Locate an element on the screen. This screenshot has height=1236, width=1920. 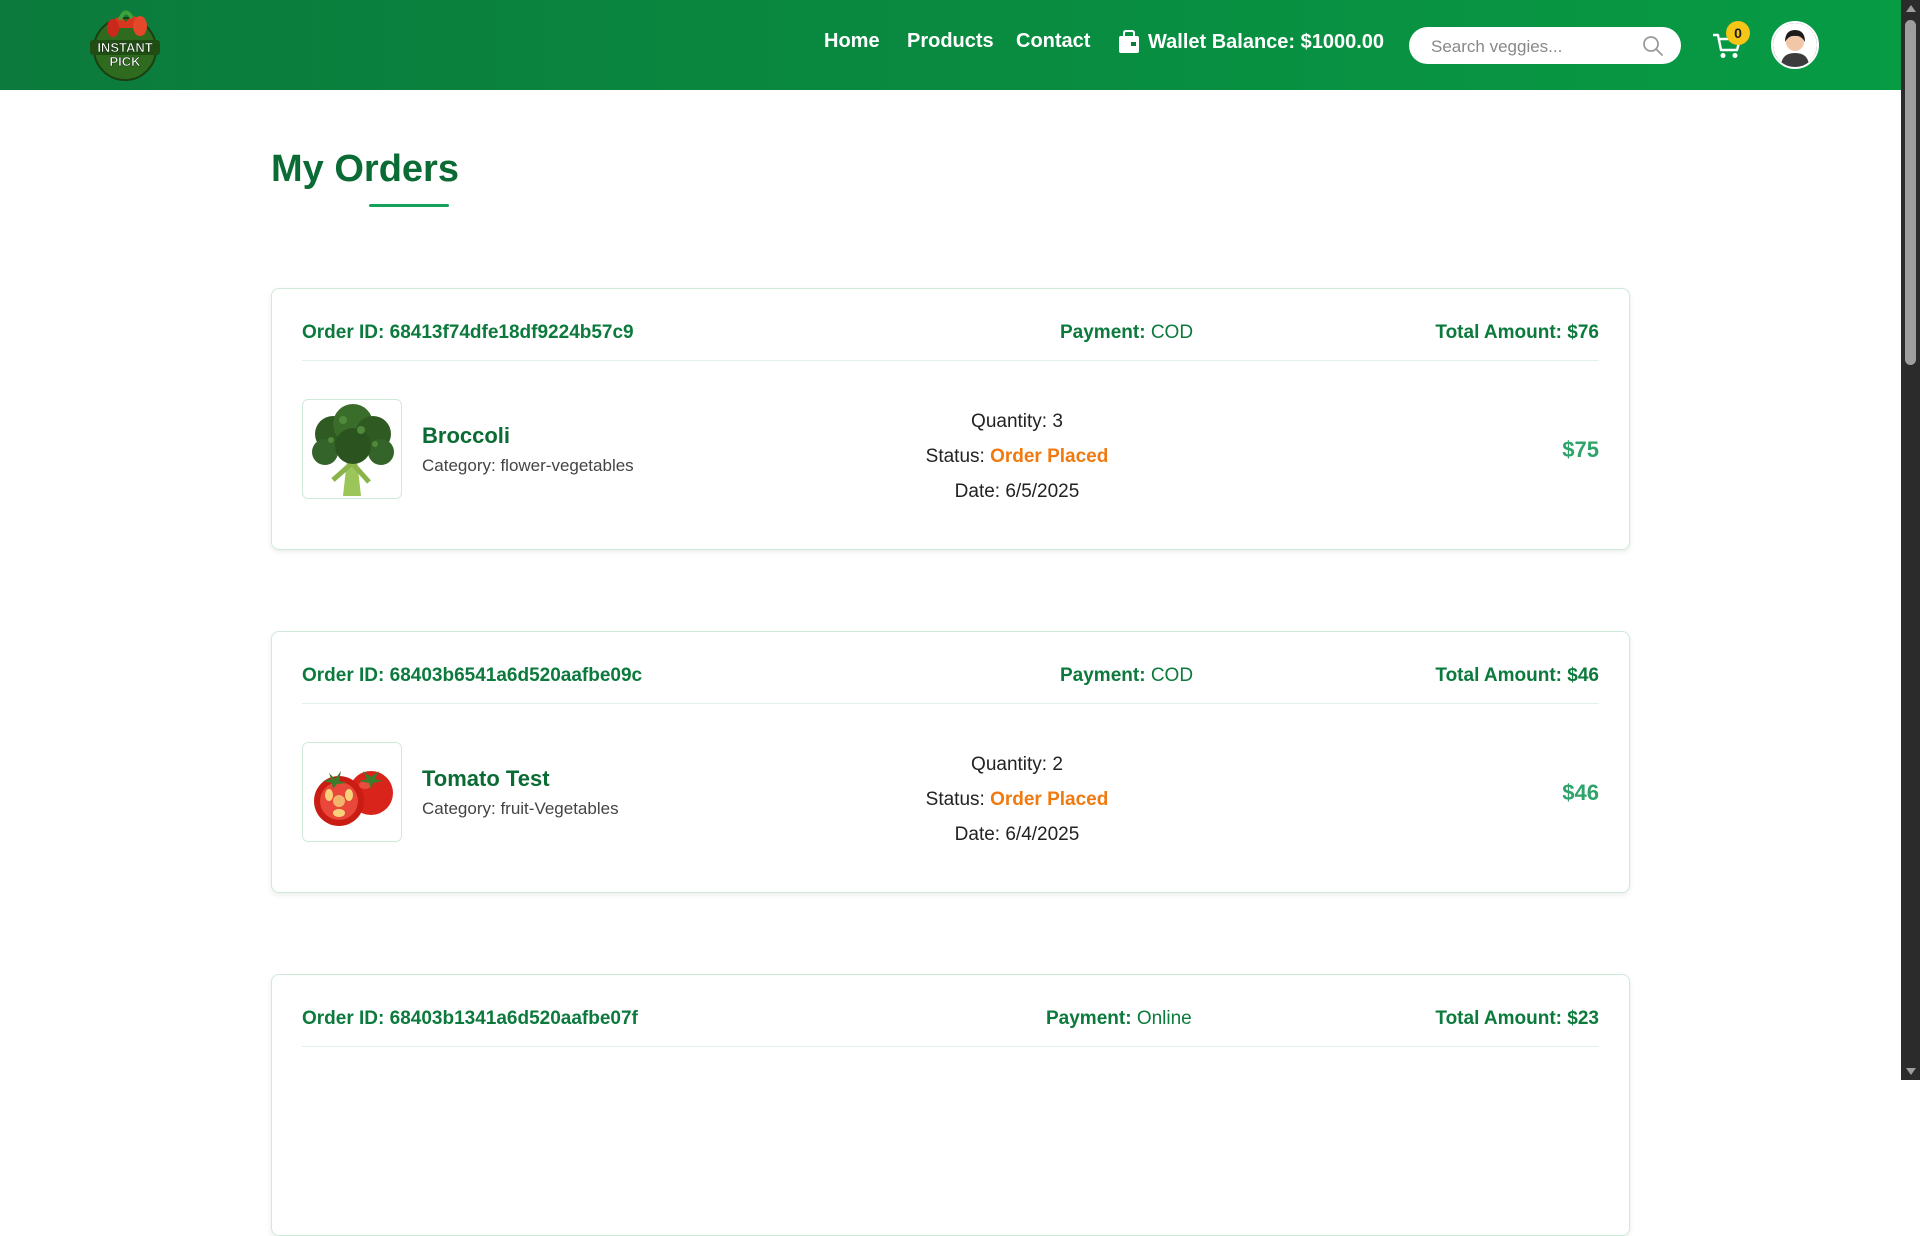
instant-pick-logo: INSTANT PICK is located at coordinates (125, 45).